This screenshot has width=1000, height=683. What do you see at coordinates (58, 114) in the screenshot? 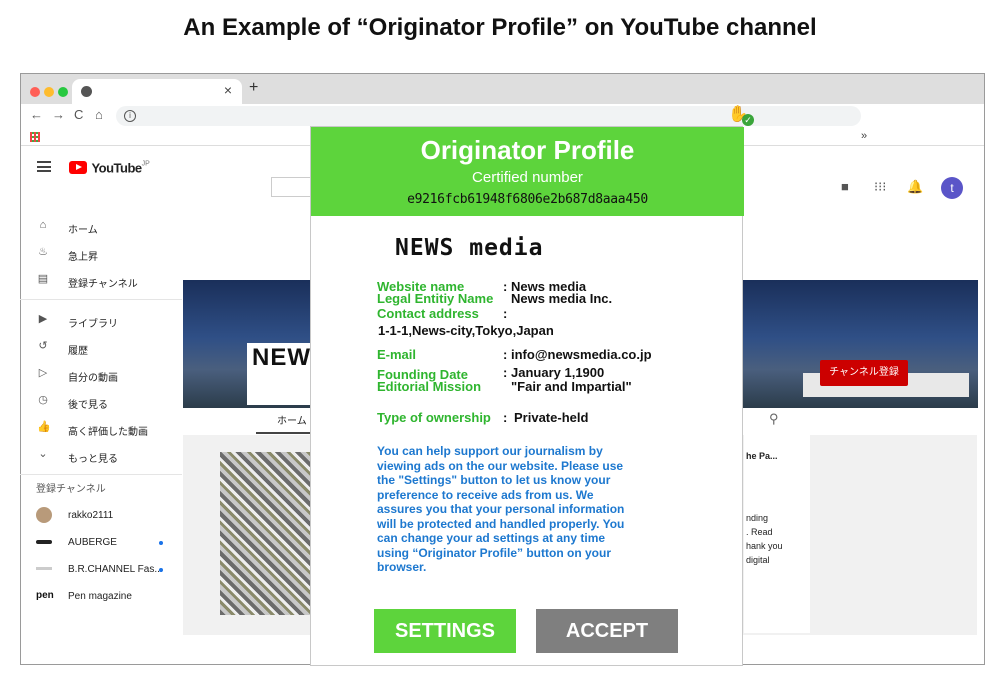
I see `forward-icon: →` at bounding box center [58, 114].